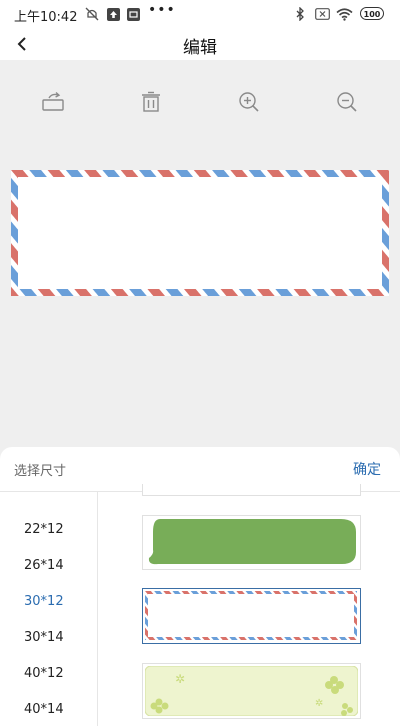  What do you see at coordinates (113, 14) in the screenshot?
I see `upload-icon` at bounding box center [113, 14].